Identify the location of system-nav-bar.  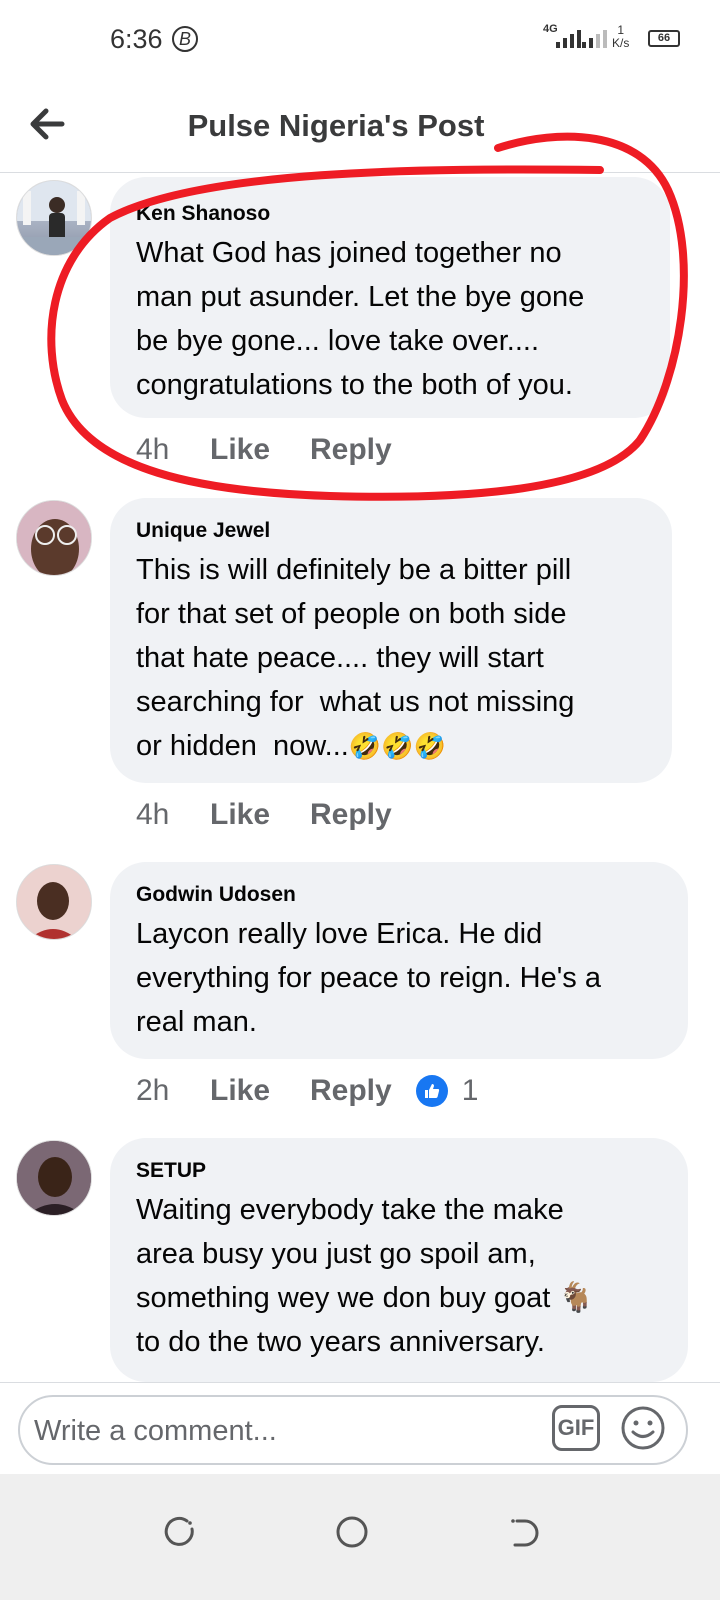
(360, 1537).